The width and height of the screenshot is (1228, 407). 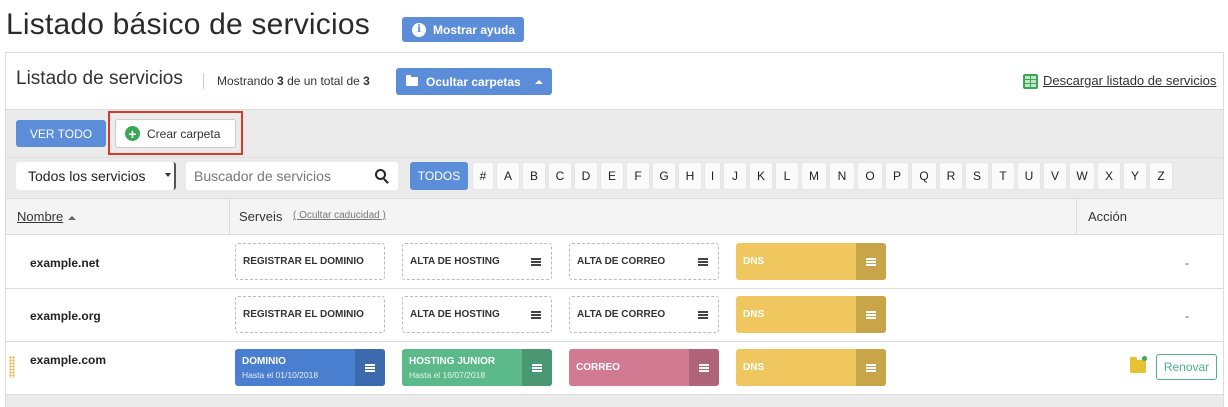 I want to click on letter-filter-n: N, so click(x=842, y=176).